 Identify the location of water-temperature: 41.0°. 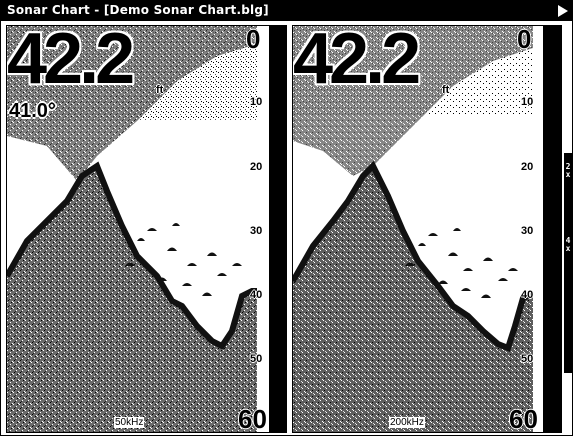
(32, 111).